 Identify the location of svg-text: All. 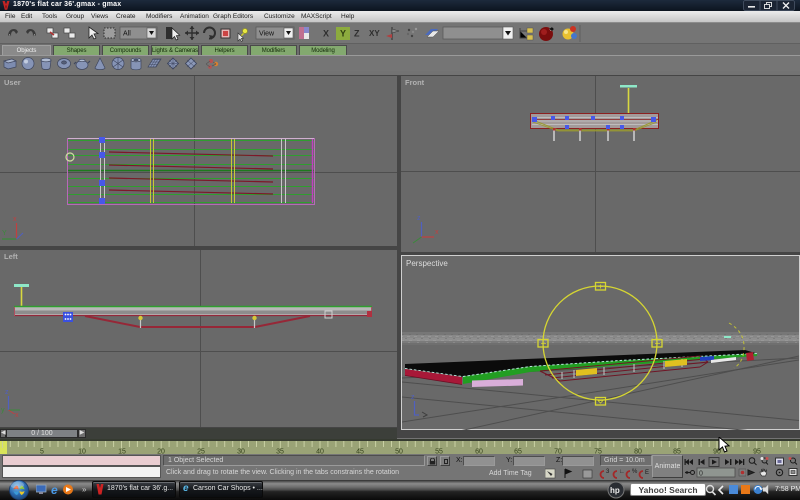
(127, 34).